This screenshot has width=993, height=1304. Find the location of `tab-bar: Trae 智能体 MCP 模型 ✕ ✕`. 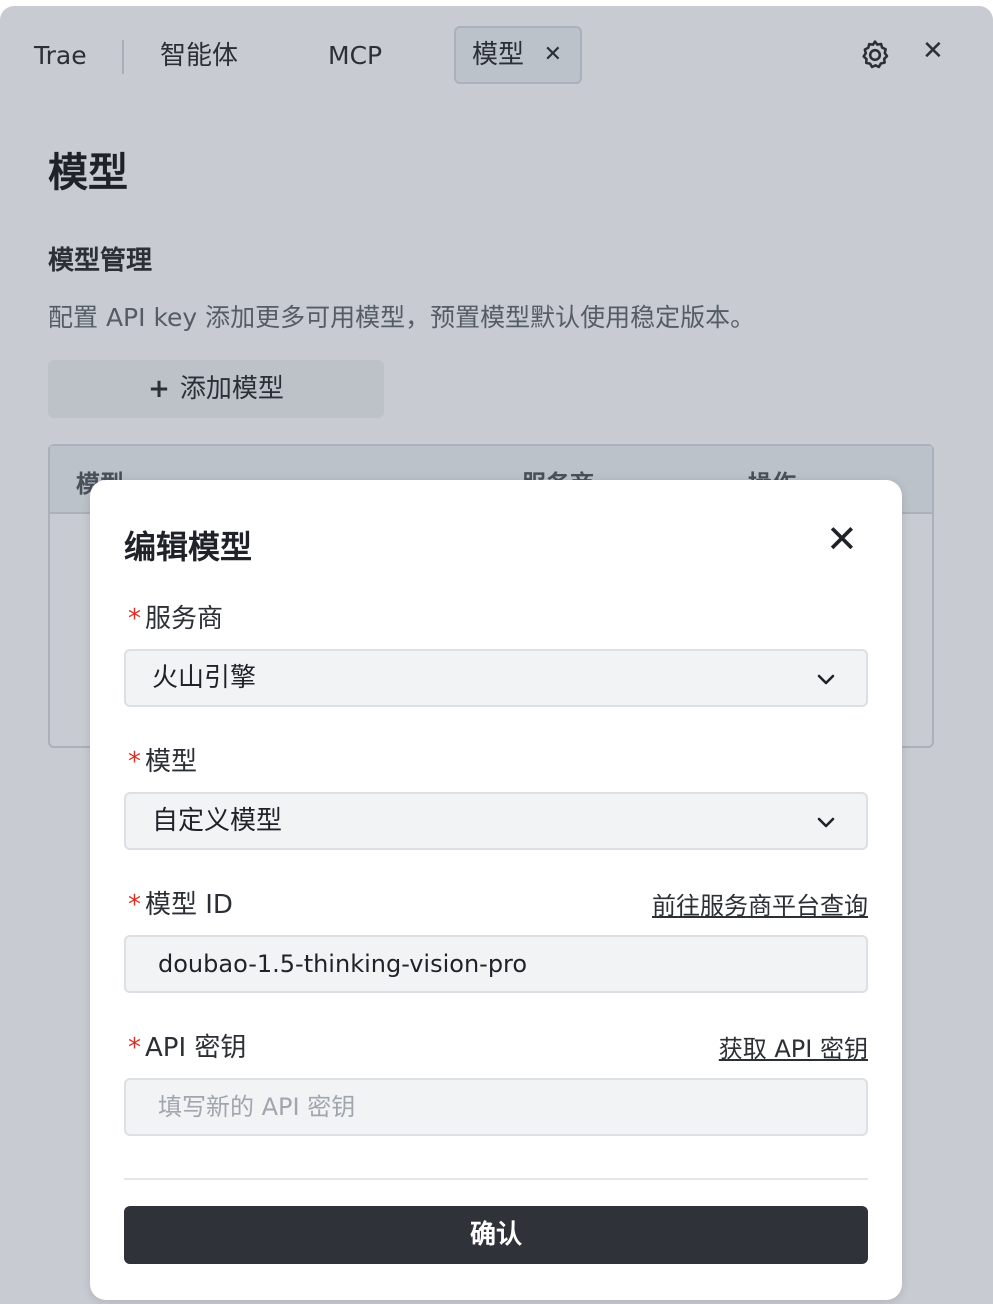

tab-bar: Trae 智能体 MCP 模型 ✕ ✕ is located at coordinates (496, 56).